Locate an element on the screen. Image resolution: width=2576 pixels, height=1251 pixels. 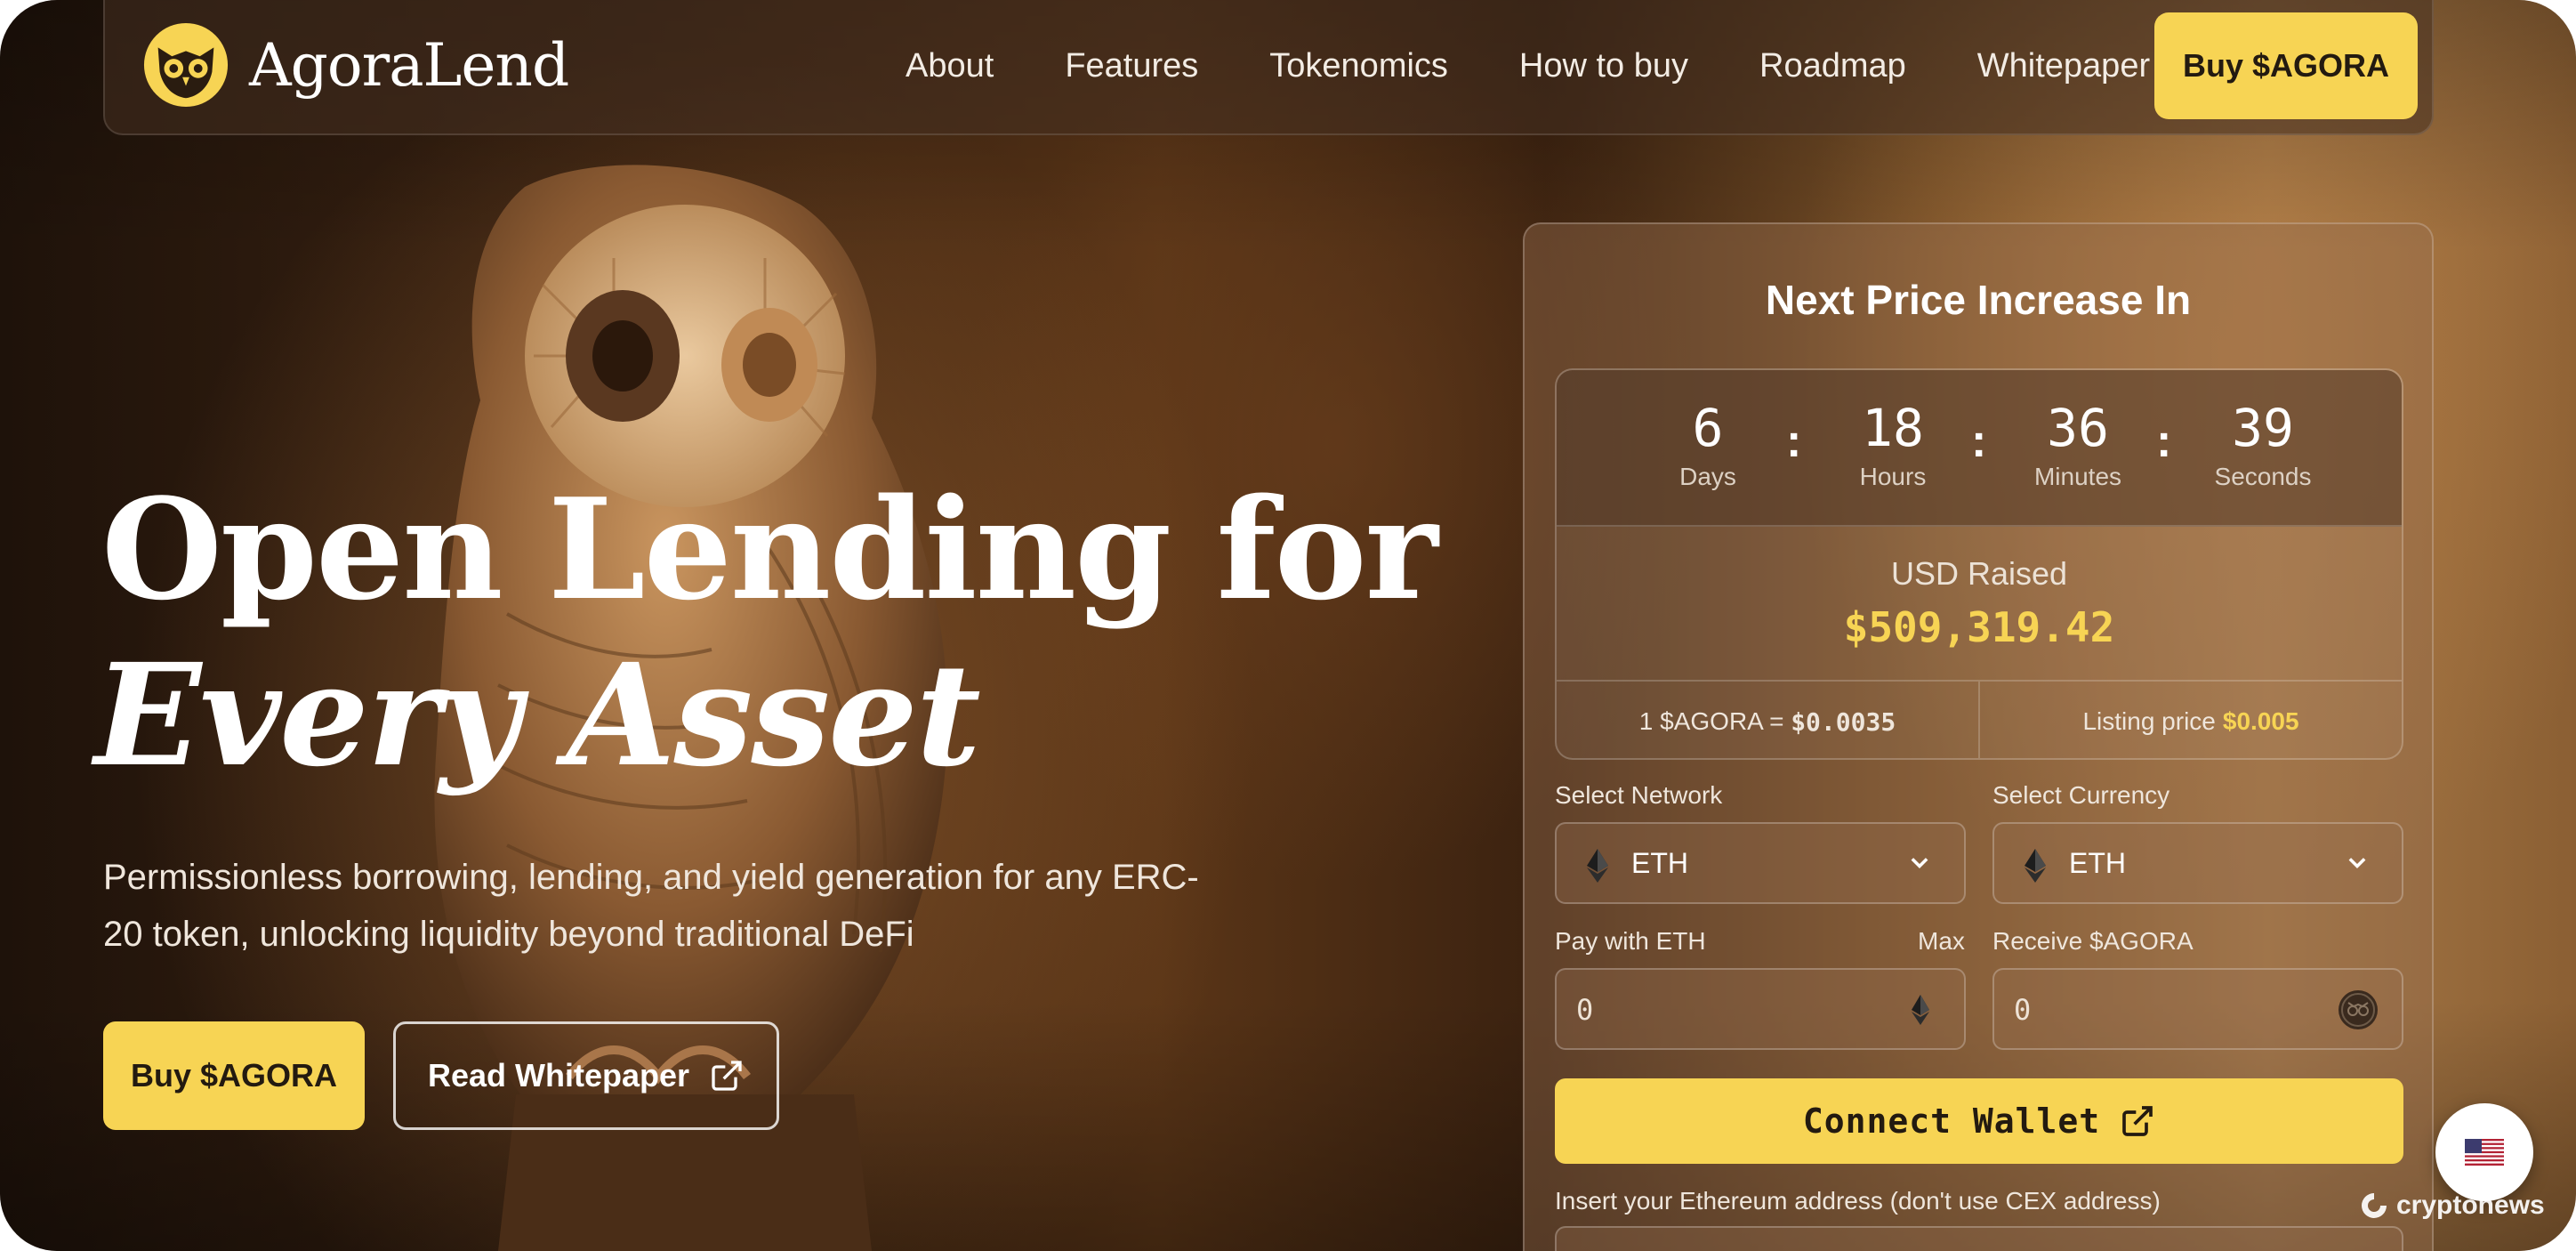
listing-price: Listing price $0.005 is located at coordinates (2190, 720).